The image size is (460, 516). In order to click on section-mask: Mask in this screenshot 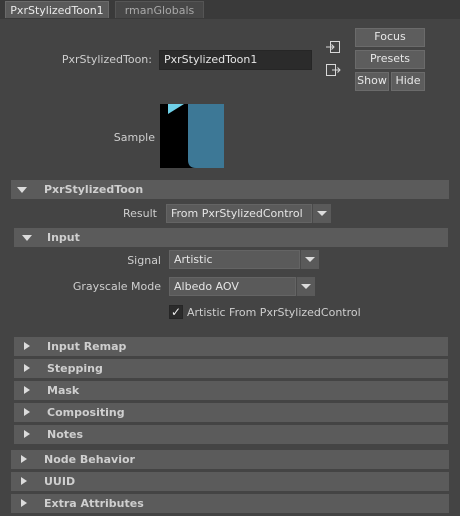, I will do `click(231, 390)`.